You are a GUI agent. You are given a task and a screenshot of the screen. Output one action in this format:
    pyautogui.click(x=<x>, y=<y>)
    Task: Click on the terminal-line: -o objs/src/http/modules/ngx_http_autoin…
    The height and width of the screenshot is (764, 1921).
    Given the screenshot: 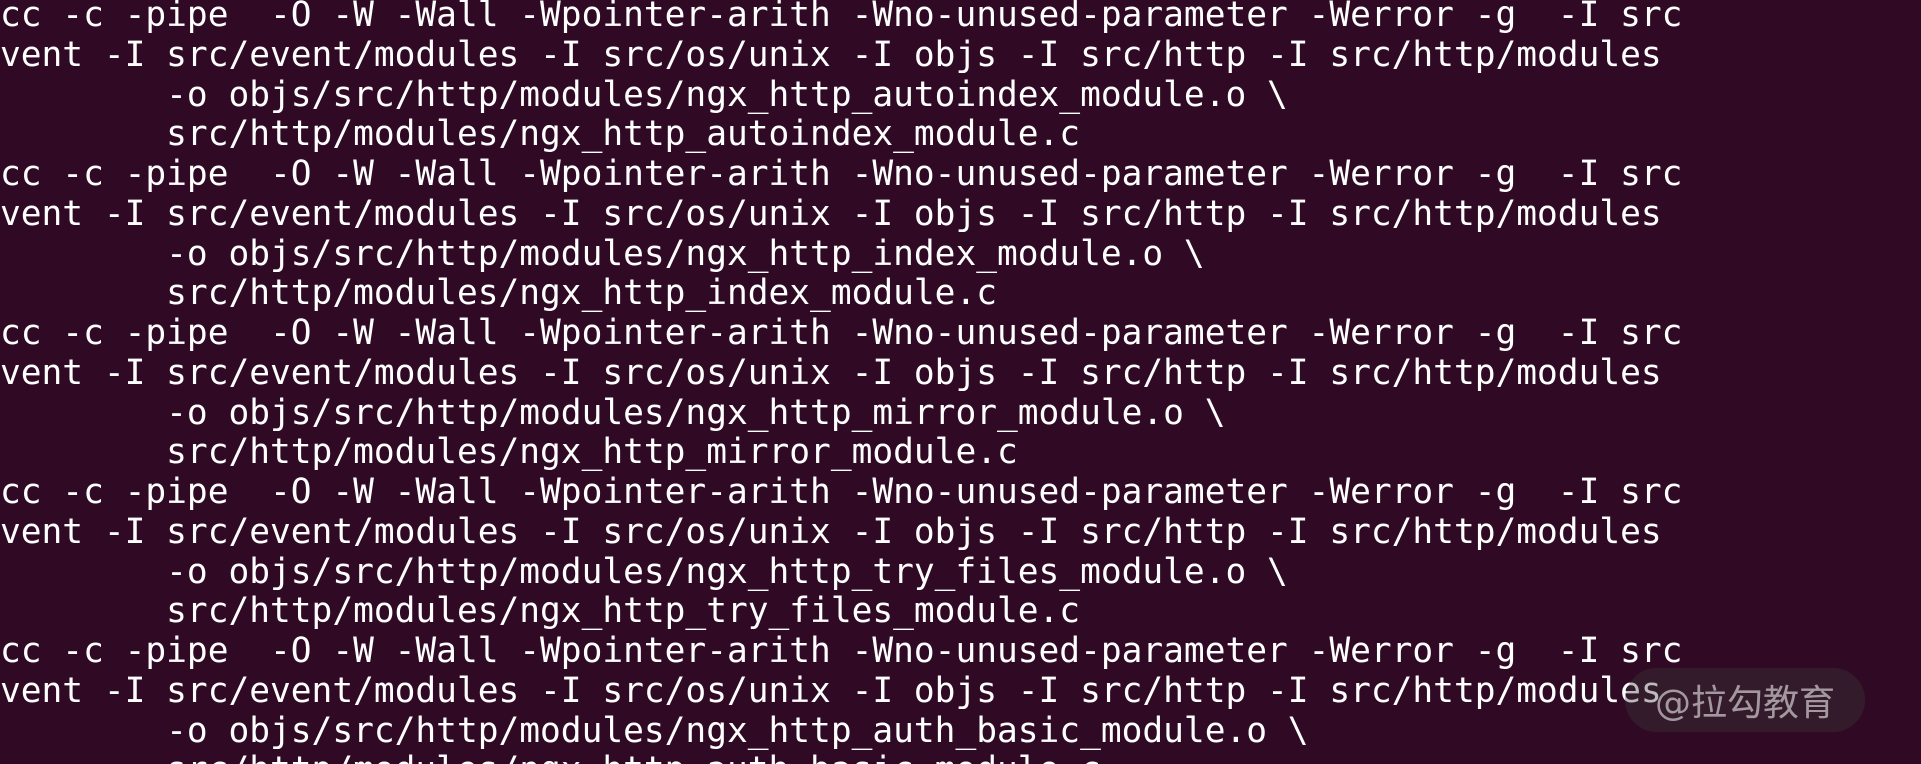 What is the action you would take?
    pyautogui.click(x=644, y=95)
    